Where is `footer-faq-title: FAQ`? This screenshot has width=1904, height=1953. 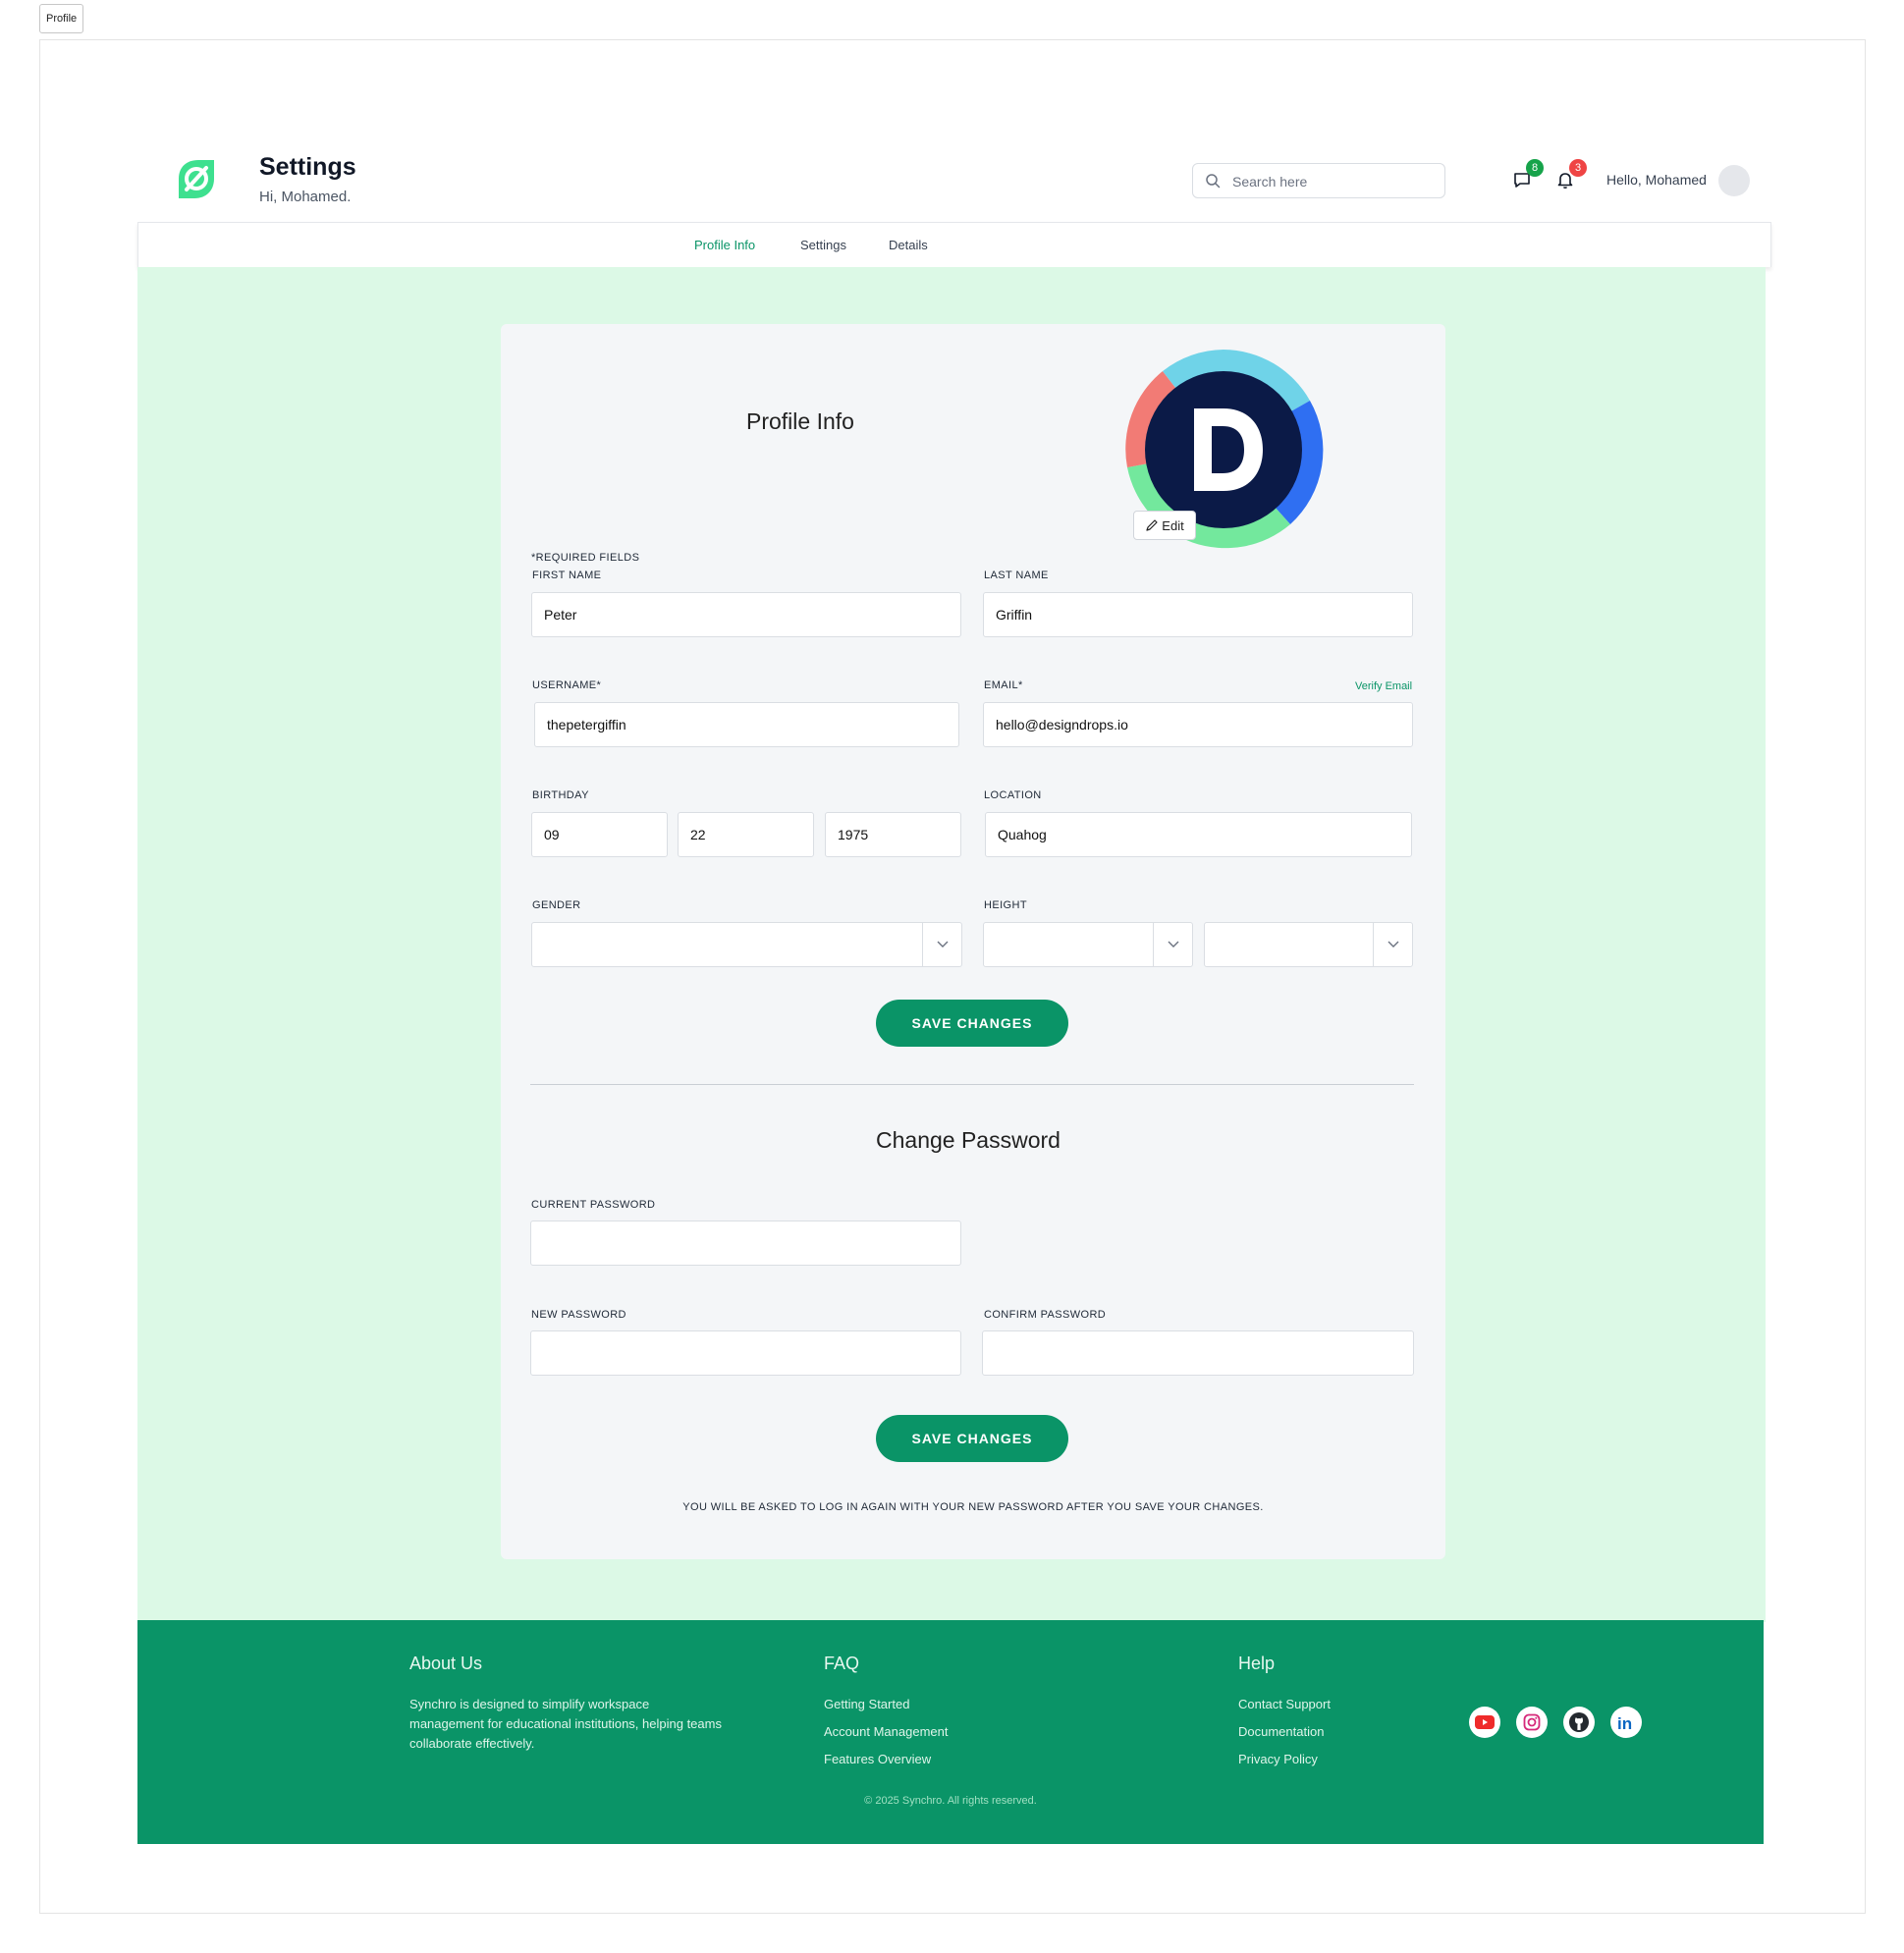
footer-faq-title: FAQ is located at coordinates (842, 1663).